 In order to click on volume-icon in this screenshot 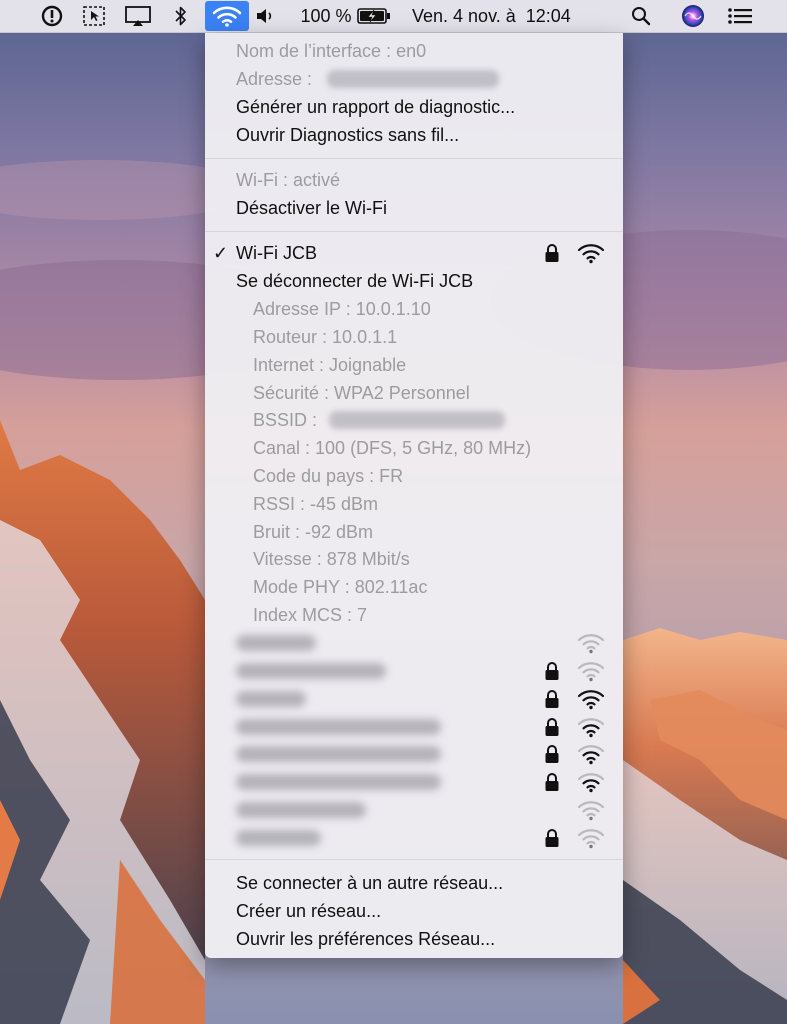, I will do `click(266, 16)`.